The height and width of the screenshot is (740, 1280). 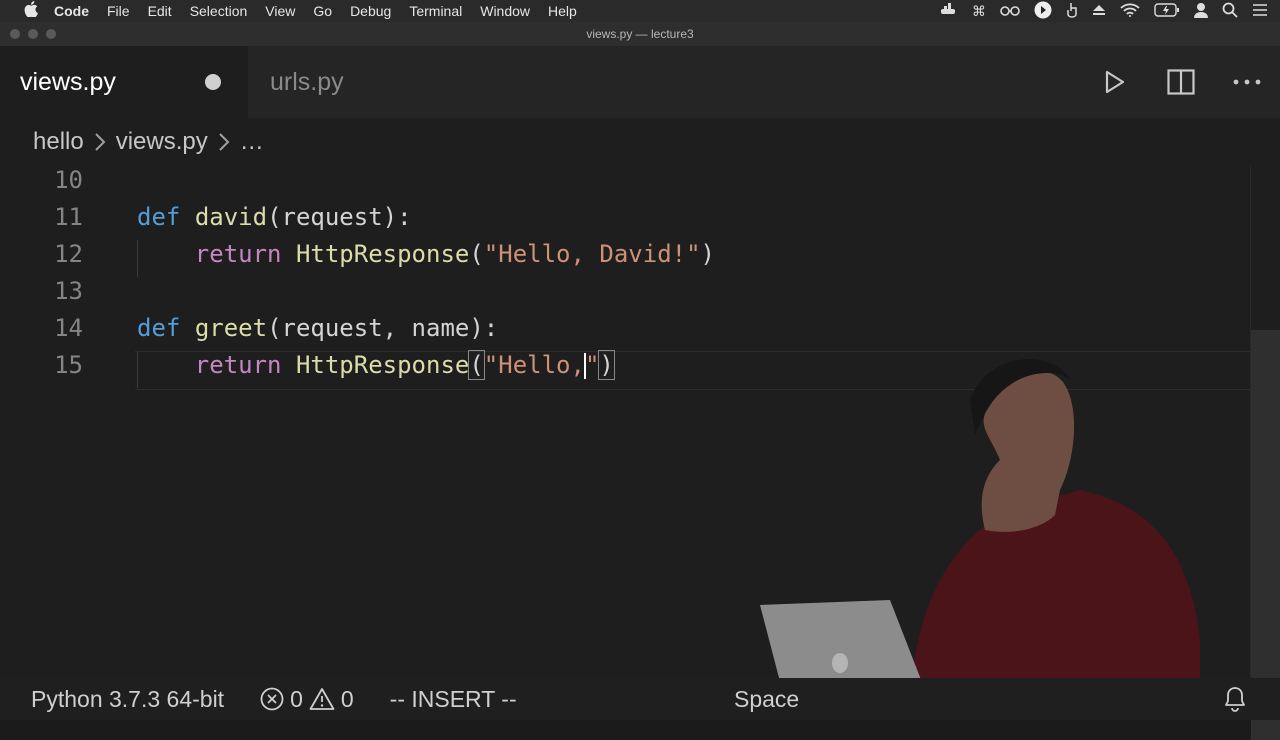 I want to click on more-actions-button, so click(x=1247, y=82).